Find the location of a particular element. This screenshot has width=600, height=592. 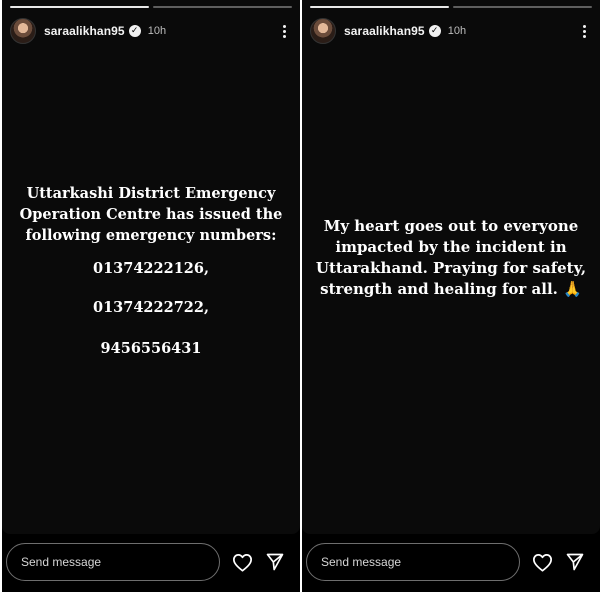

emergency-number: 01374222722, is located at coordinates (151, 307).